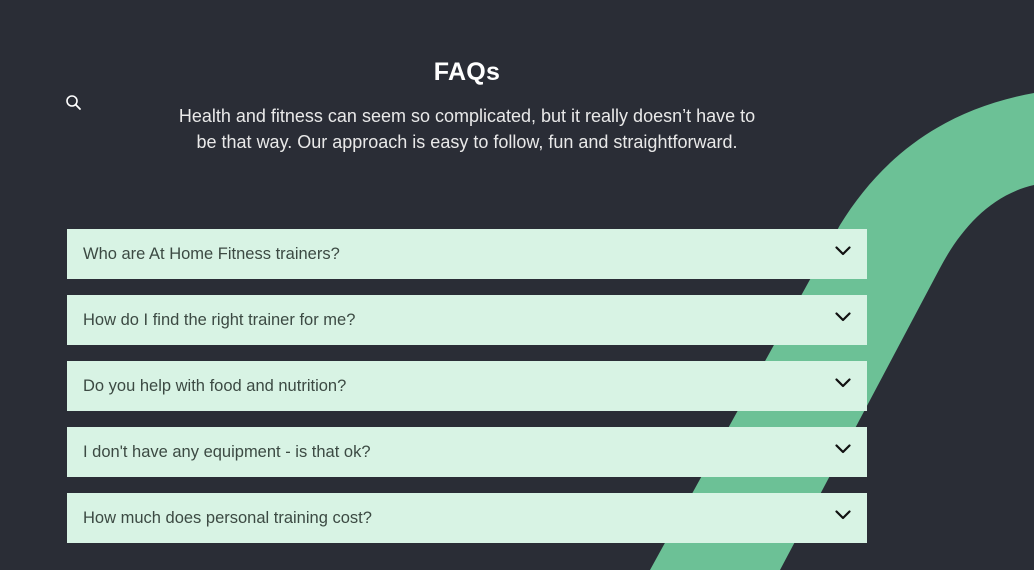 The height and width of the screenshot is (570, 1034). Describe the element at coordinates (219, 319) in the screenshot. I see `faq-question: How do I find the right trainer for me?` at that location.